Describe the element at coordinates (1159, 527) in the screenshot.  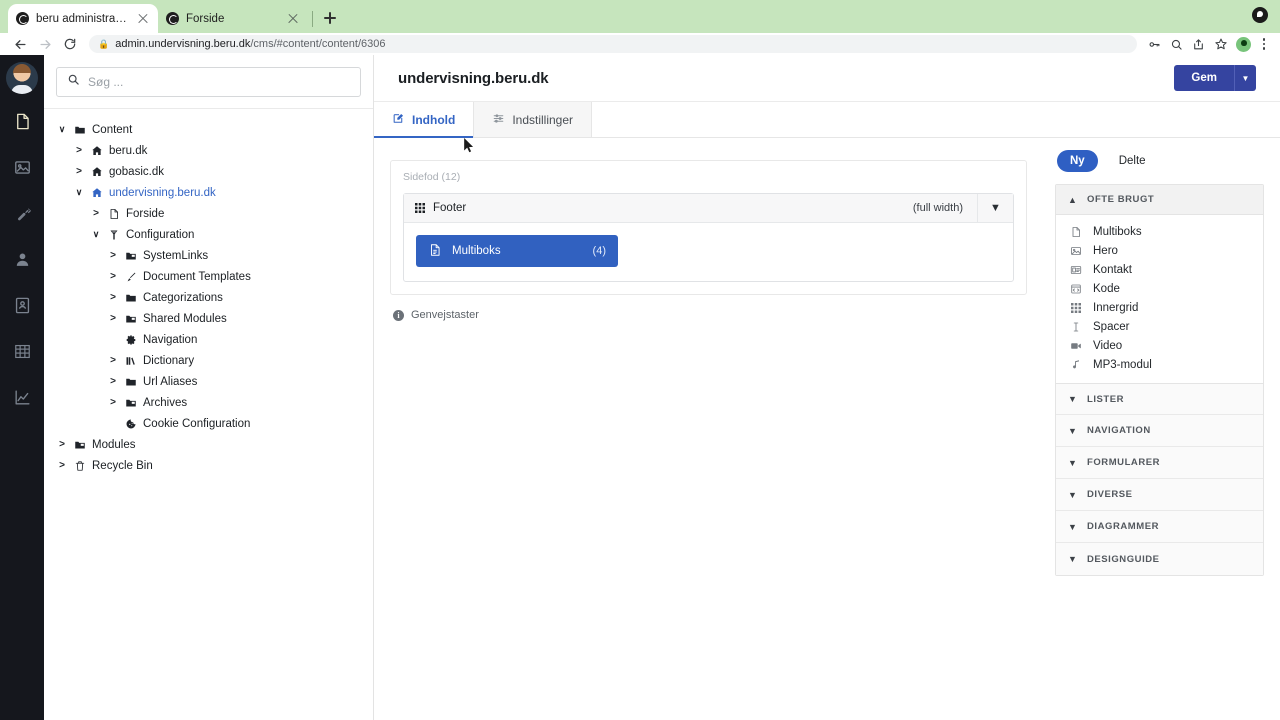
I see `accordion-header-diagrammer: ▼ DIAGRAMMER` at that location.